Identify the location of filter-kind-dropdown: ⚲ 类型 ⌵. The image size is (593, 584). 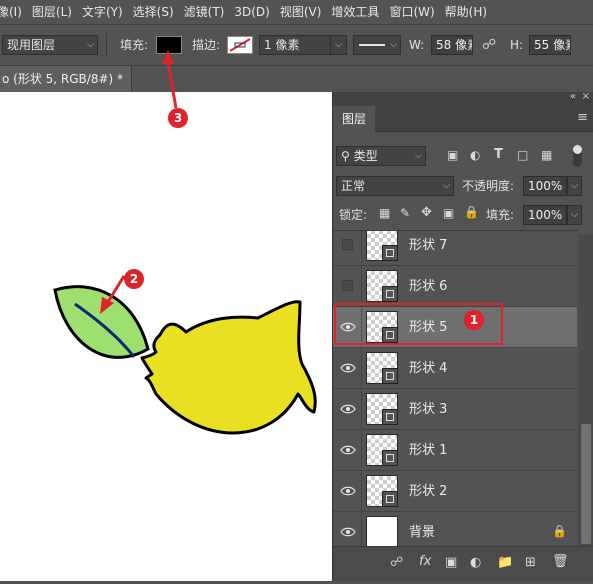
(381, 156).